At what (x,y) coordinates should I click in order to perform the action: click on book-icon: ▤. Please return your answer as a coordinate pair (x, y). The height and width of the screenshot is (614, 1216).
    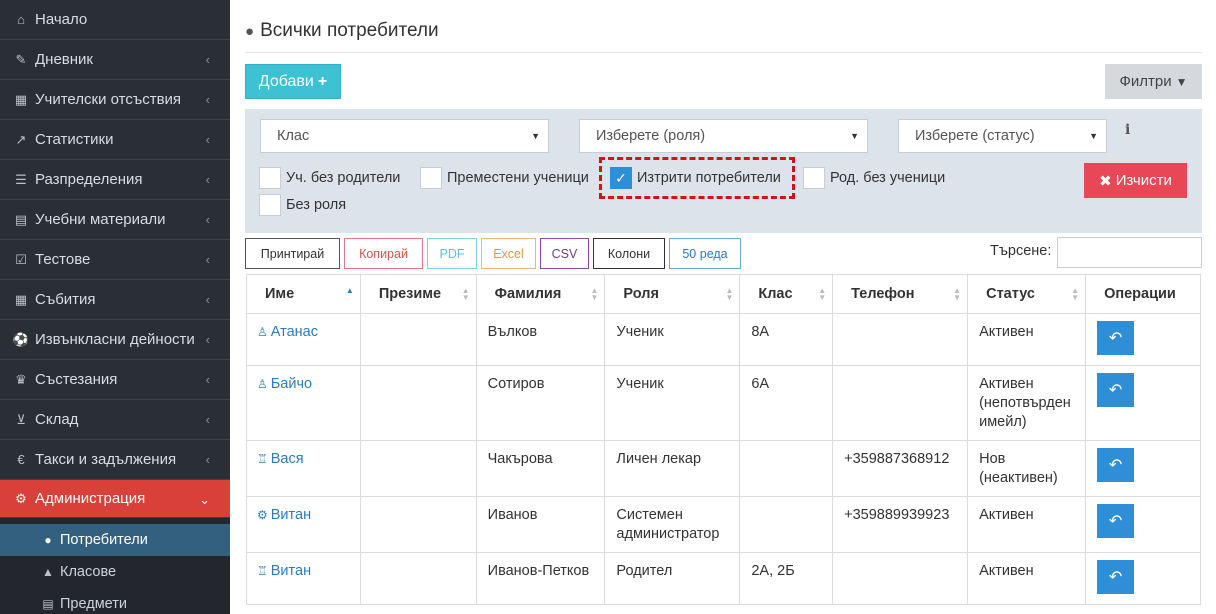
    Looking at the image, I should click on (21, 219).